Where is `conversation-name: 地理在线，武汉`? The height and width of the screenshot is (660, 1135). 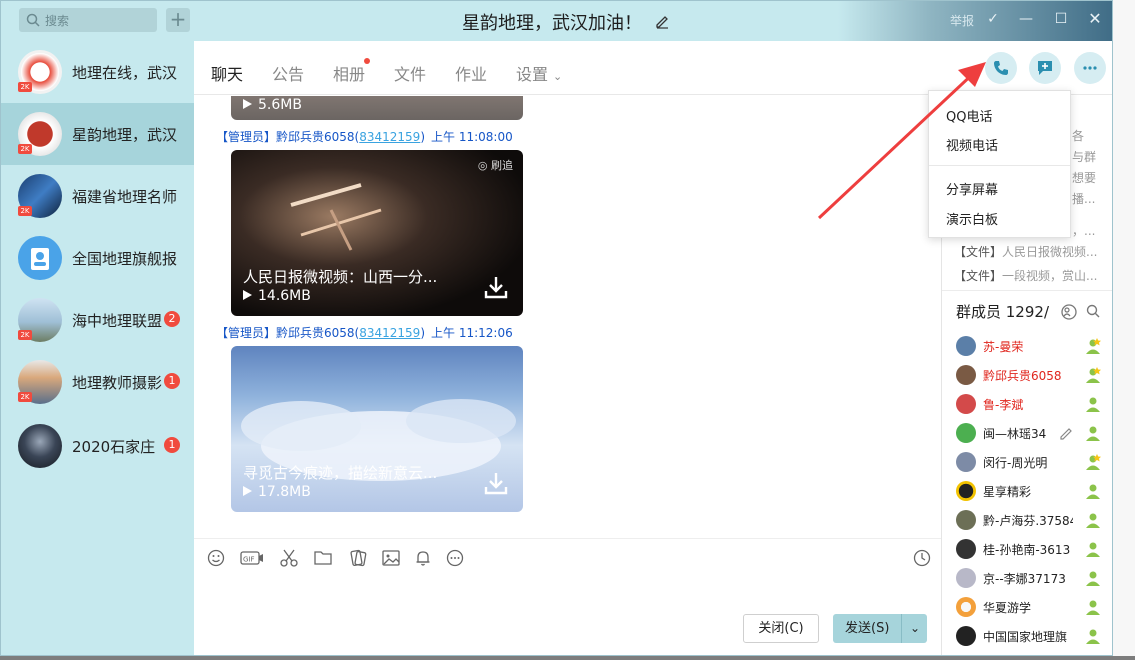 conversation-name: 地理在线，武汉 is located at coordinates (125, 73).